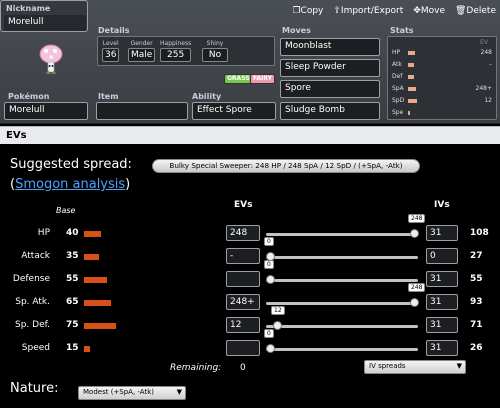 The height and width of the screenshot is (408, 500). What do you see at coordinates (111, 51) in the screenshot?
I see `level-field: Level 36` at bounding box center [111, 51].